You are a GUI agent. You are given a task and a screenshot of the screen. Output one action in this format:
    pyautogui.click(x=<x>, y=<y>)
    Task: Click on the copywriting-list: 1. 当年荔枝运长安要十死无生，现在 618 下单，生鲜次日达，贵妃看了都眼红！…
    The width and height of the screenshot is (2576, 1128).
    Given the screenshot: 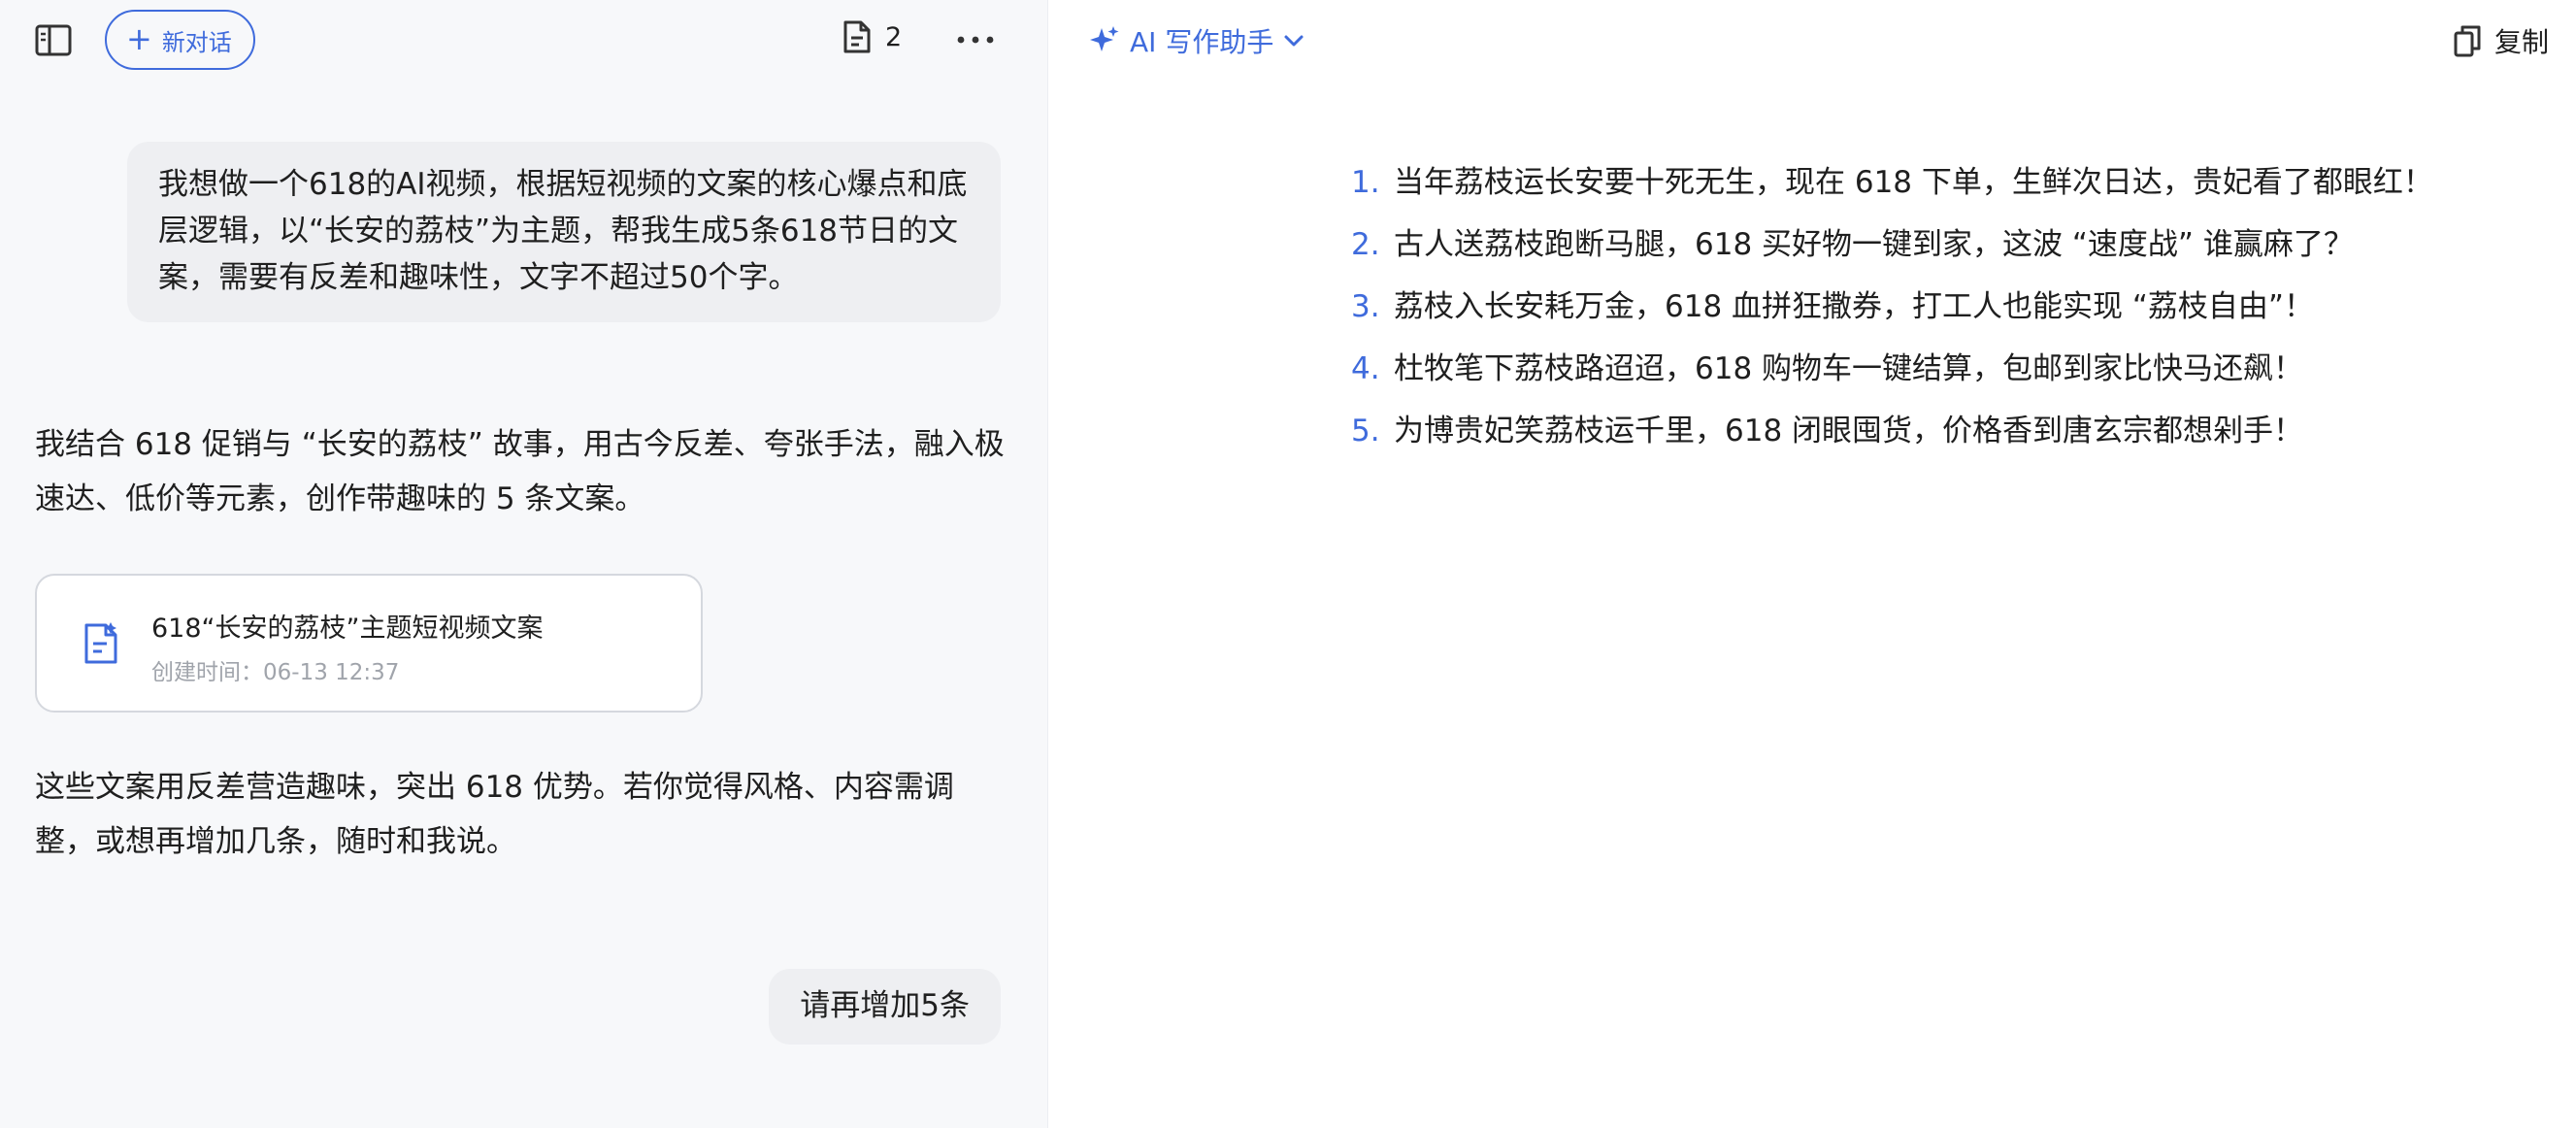 What is the action you would take?
    pyautogui.click(x=1892, y=306)
    